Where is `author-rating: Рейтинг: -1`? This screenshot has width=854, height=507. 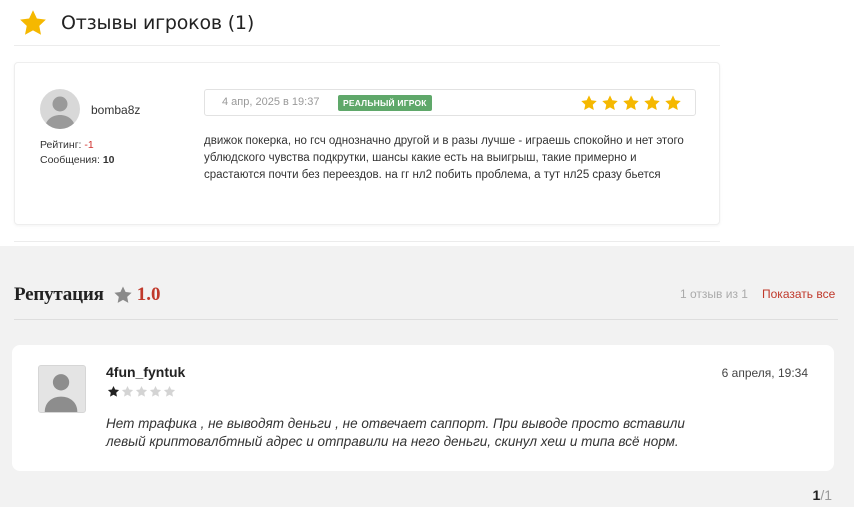 author-rating: Рейтинг: -1 is located at coordinates (67, 145).